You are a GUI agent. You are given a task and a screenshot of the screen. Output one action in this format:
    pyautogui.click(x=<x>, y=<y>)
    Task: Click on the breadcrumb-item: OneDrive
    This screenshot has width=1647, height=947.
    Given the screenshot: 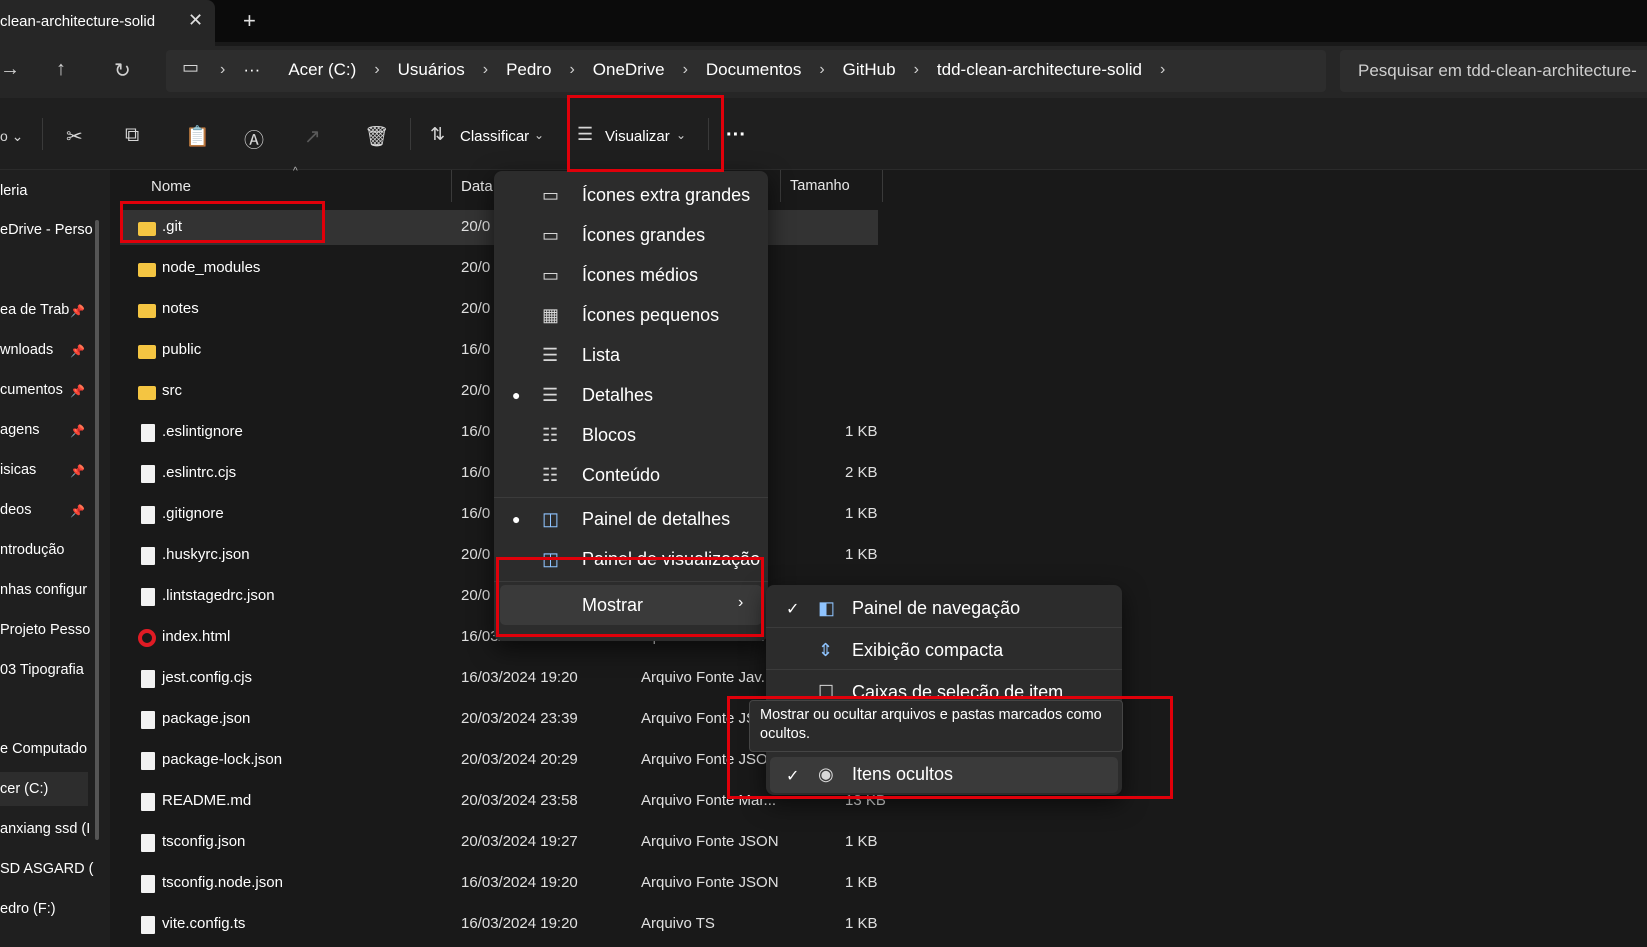 What is the action you would take?
    pyautogui.click(x=629, y=70)
    